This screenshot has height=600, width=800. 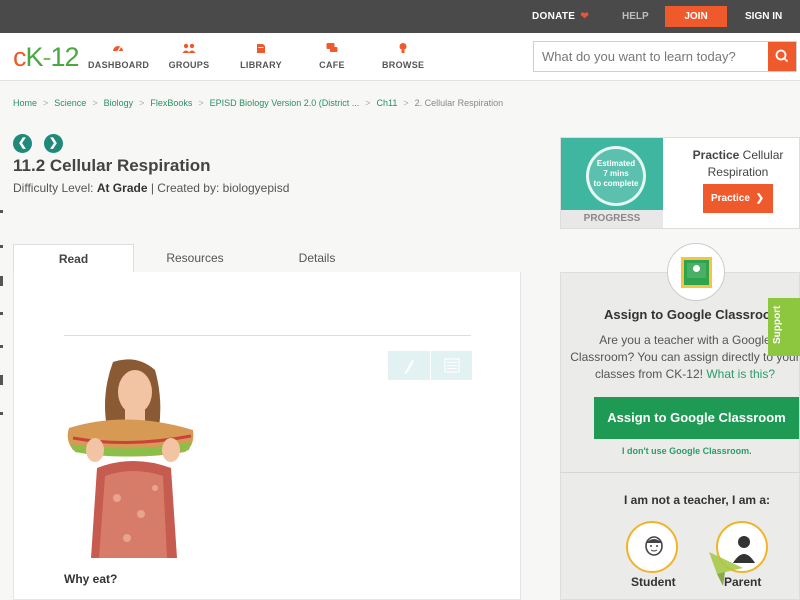 I want to click on heart-icon: ❤, so click(x=585, y=16).